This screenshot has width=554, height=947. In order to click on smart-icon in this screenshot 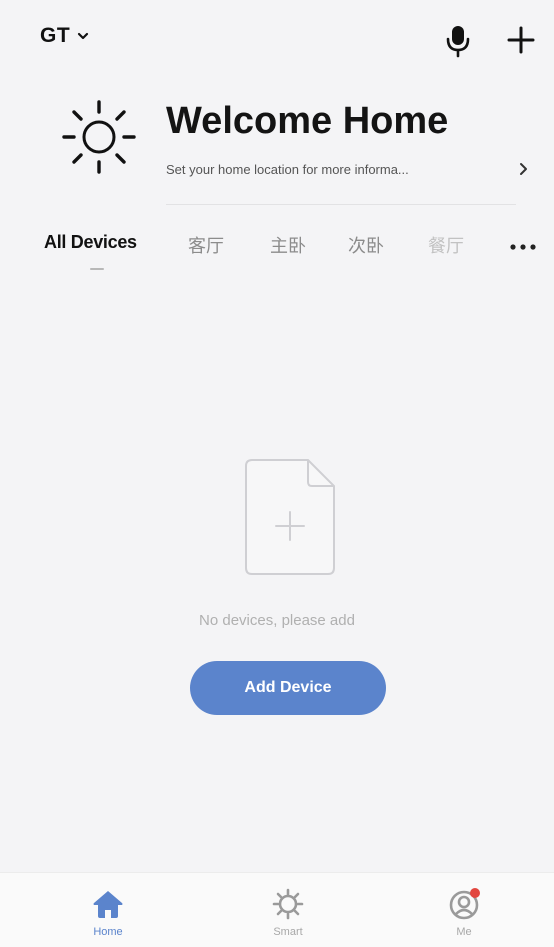, I will do `click(288, 904)`.